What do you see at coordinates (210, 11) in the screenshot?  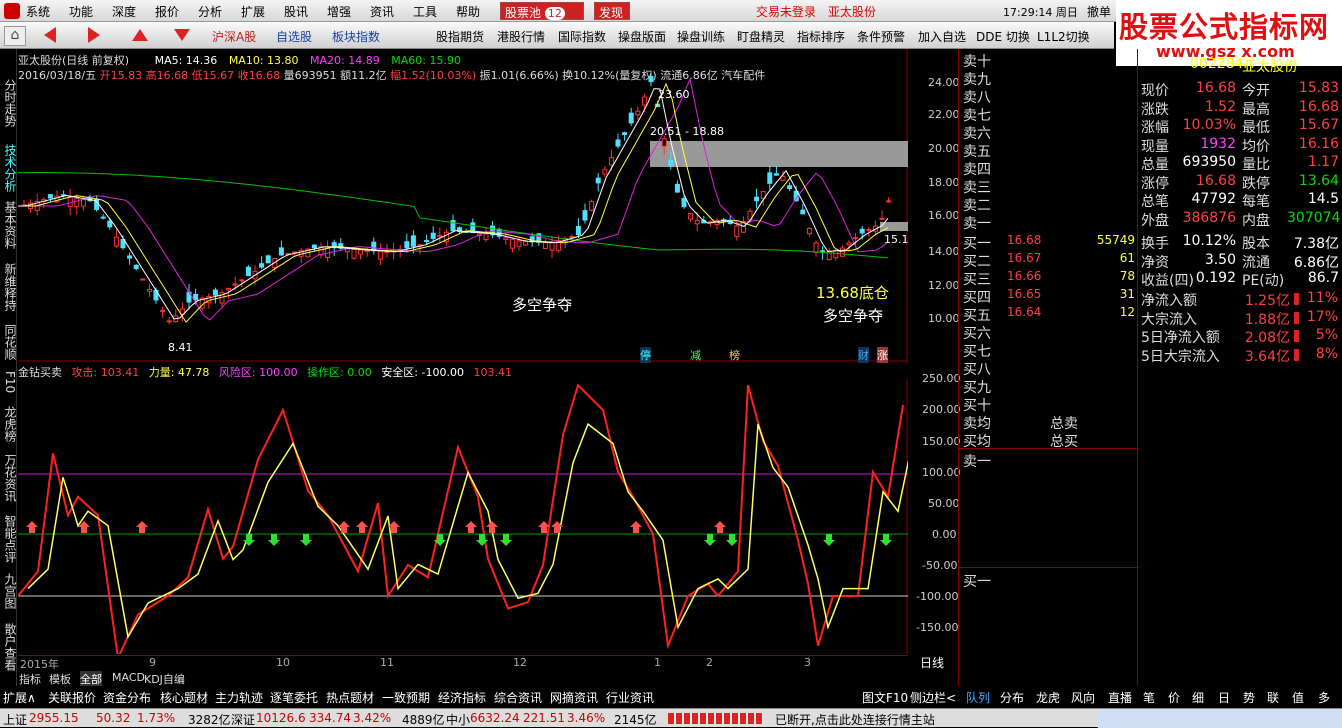 I see `menu-analysis: 分析` at bounding box center [210, 11].